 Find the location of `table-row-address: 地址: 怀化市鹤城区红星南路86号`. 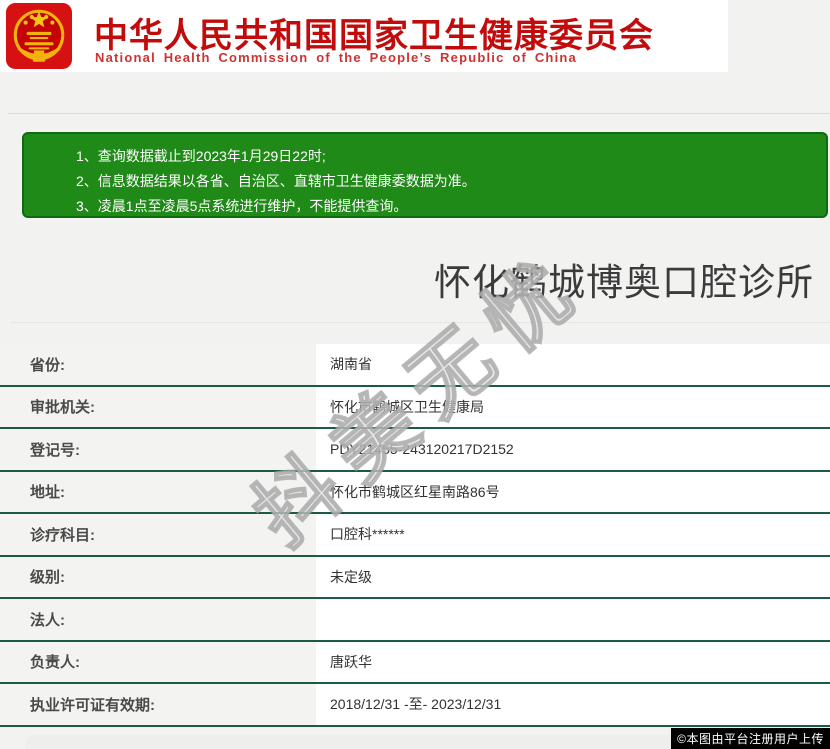

table-row-address: 地址: 怀化市鹤城区红星南路86号 is located at coordinates (415, 492).